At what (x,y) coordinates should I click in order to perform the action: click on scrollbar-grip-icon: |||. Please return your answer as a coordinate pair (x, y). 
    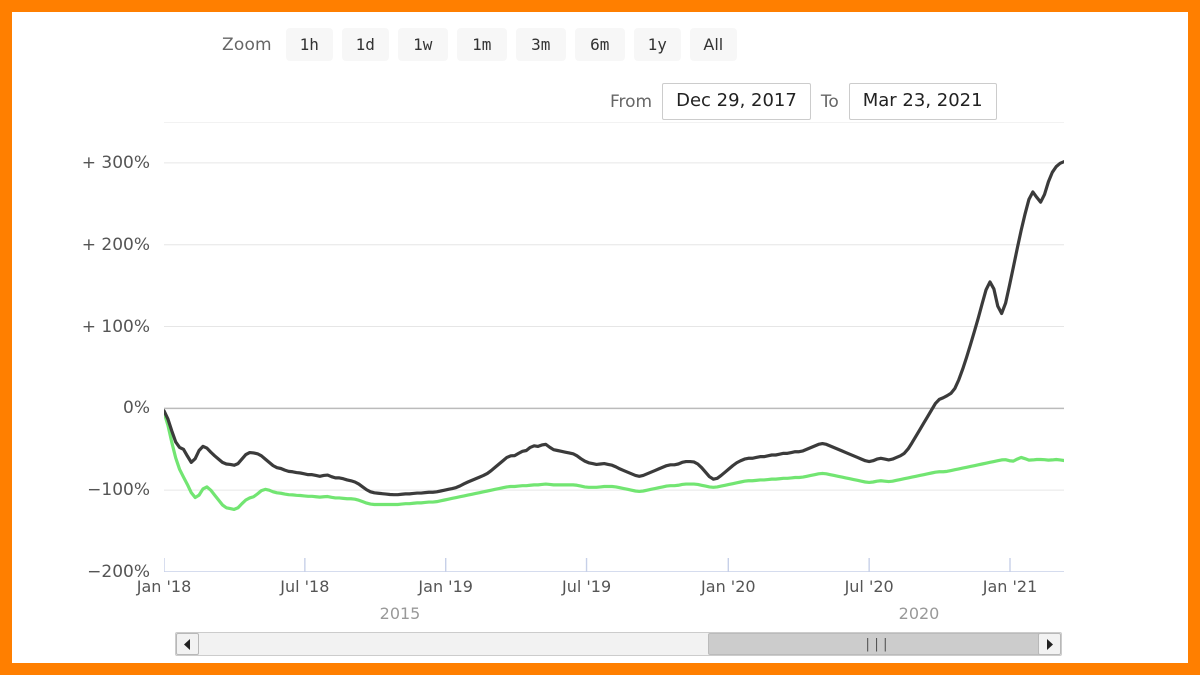
    Looking at the image, I should click on (877, 644).